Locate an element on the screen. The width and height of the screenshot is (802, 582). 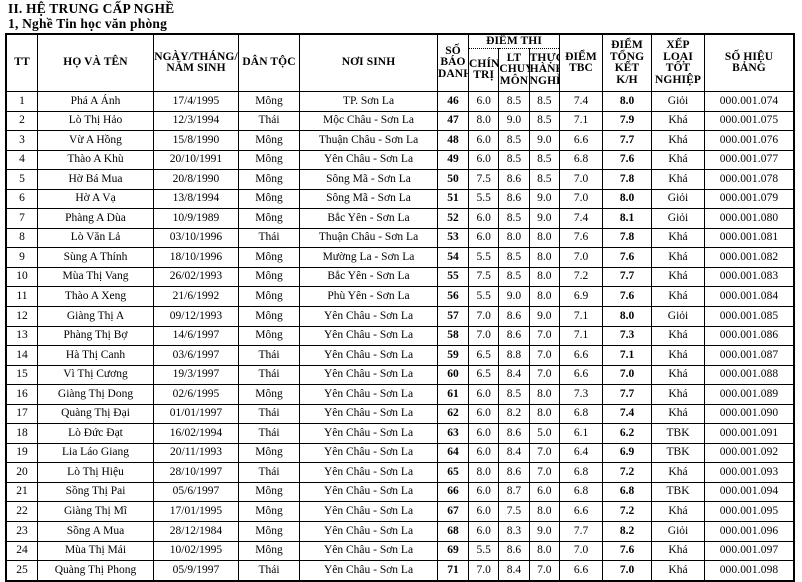
cell-exam-number: 51 is located at coordinates (453, 199).